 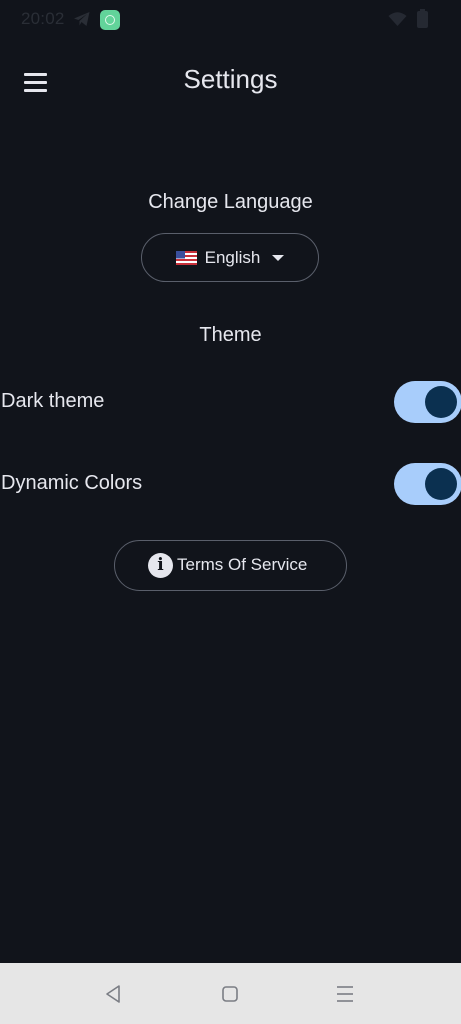 I want to click on telegram-icon, so click(x=82, y=19).